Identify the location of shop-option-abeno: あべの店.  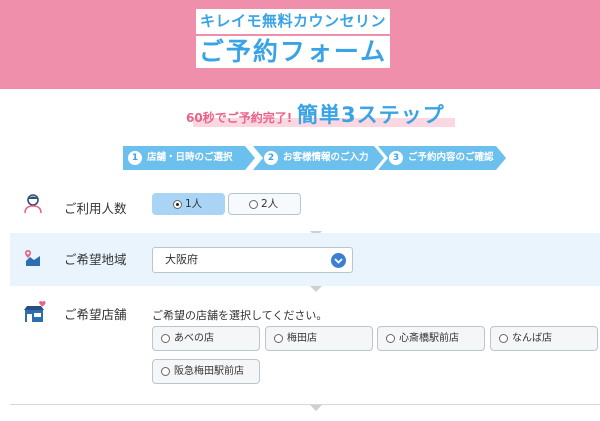
(206, 338).